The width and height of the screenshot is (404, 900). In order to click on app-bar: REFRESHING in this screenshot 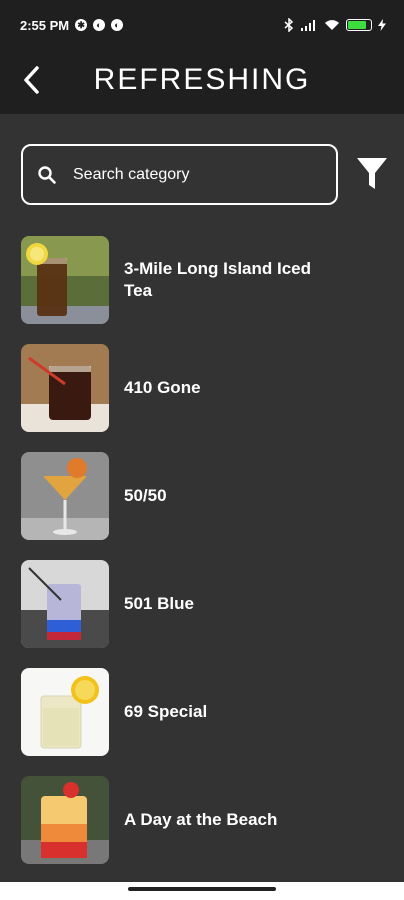, I will do `click(202, 82)`.